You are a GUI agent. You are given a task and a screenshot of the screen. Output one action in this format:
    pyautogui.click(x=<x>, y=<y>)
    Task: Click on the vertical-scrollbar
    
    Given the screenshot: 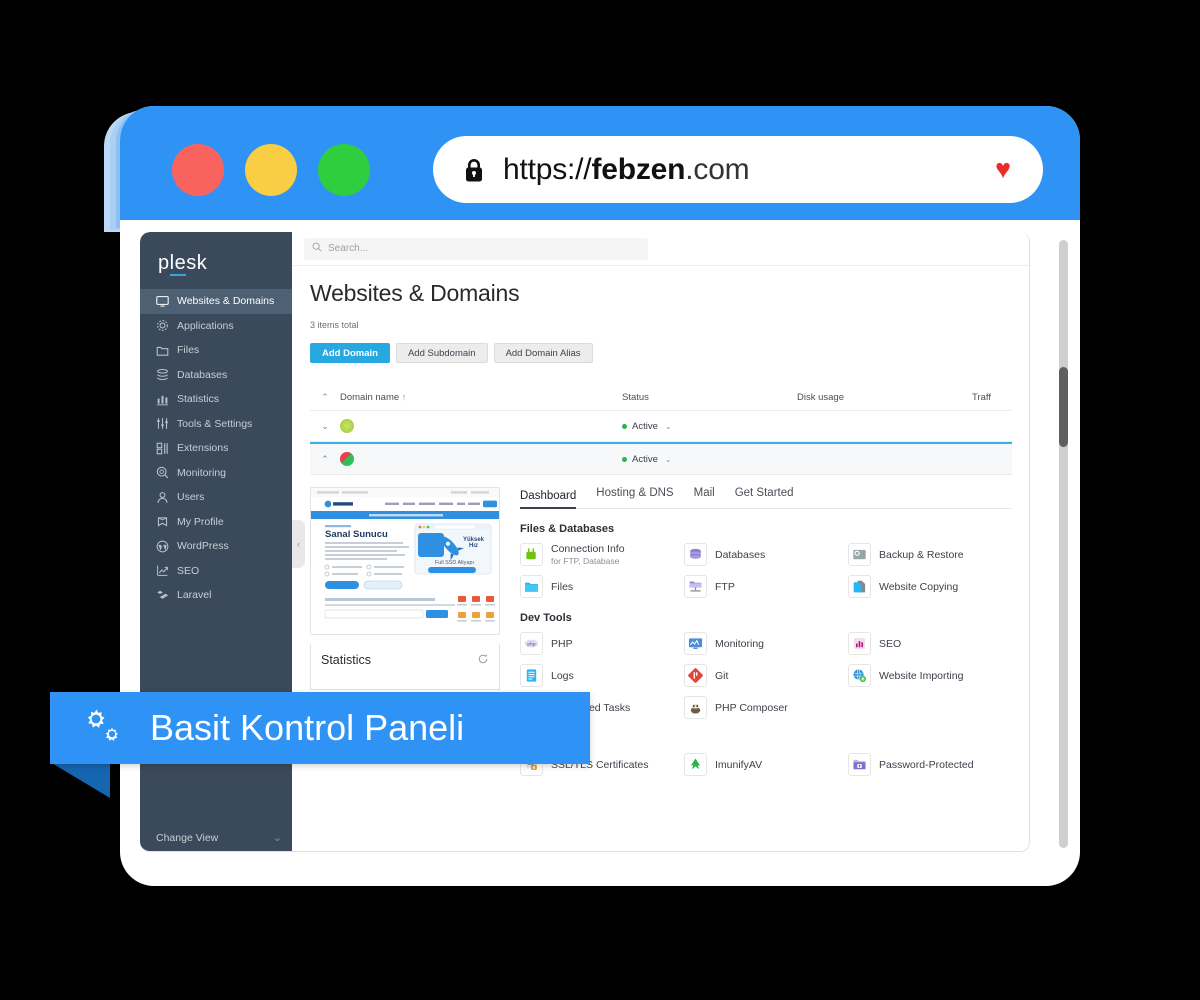 What is the action you would take?
    pyautogui.click(x=1063, y=544)
    